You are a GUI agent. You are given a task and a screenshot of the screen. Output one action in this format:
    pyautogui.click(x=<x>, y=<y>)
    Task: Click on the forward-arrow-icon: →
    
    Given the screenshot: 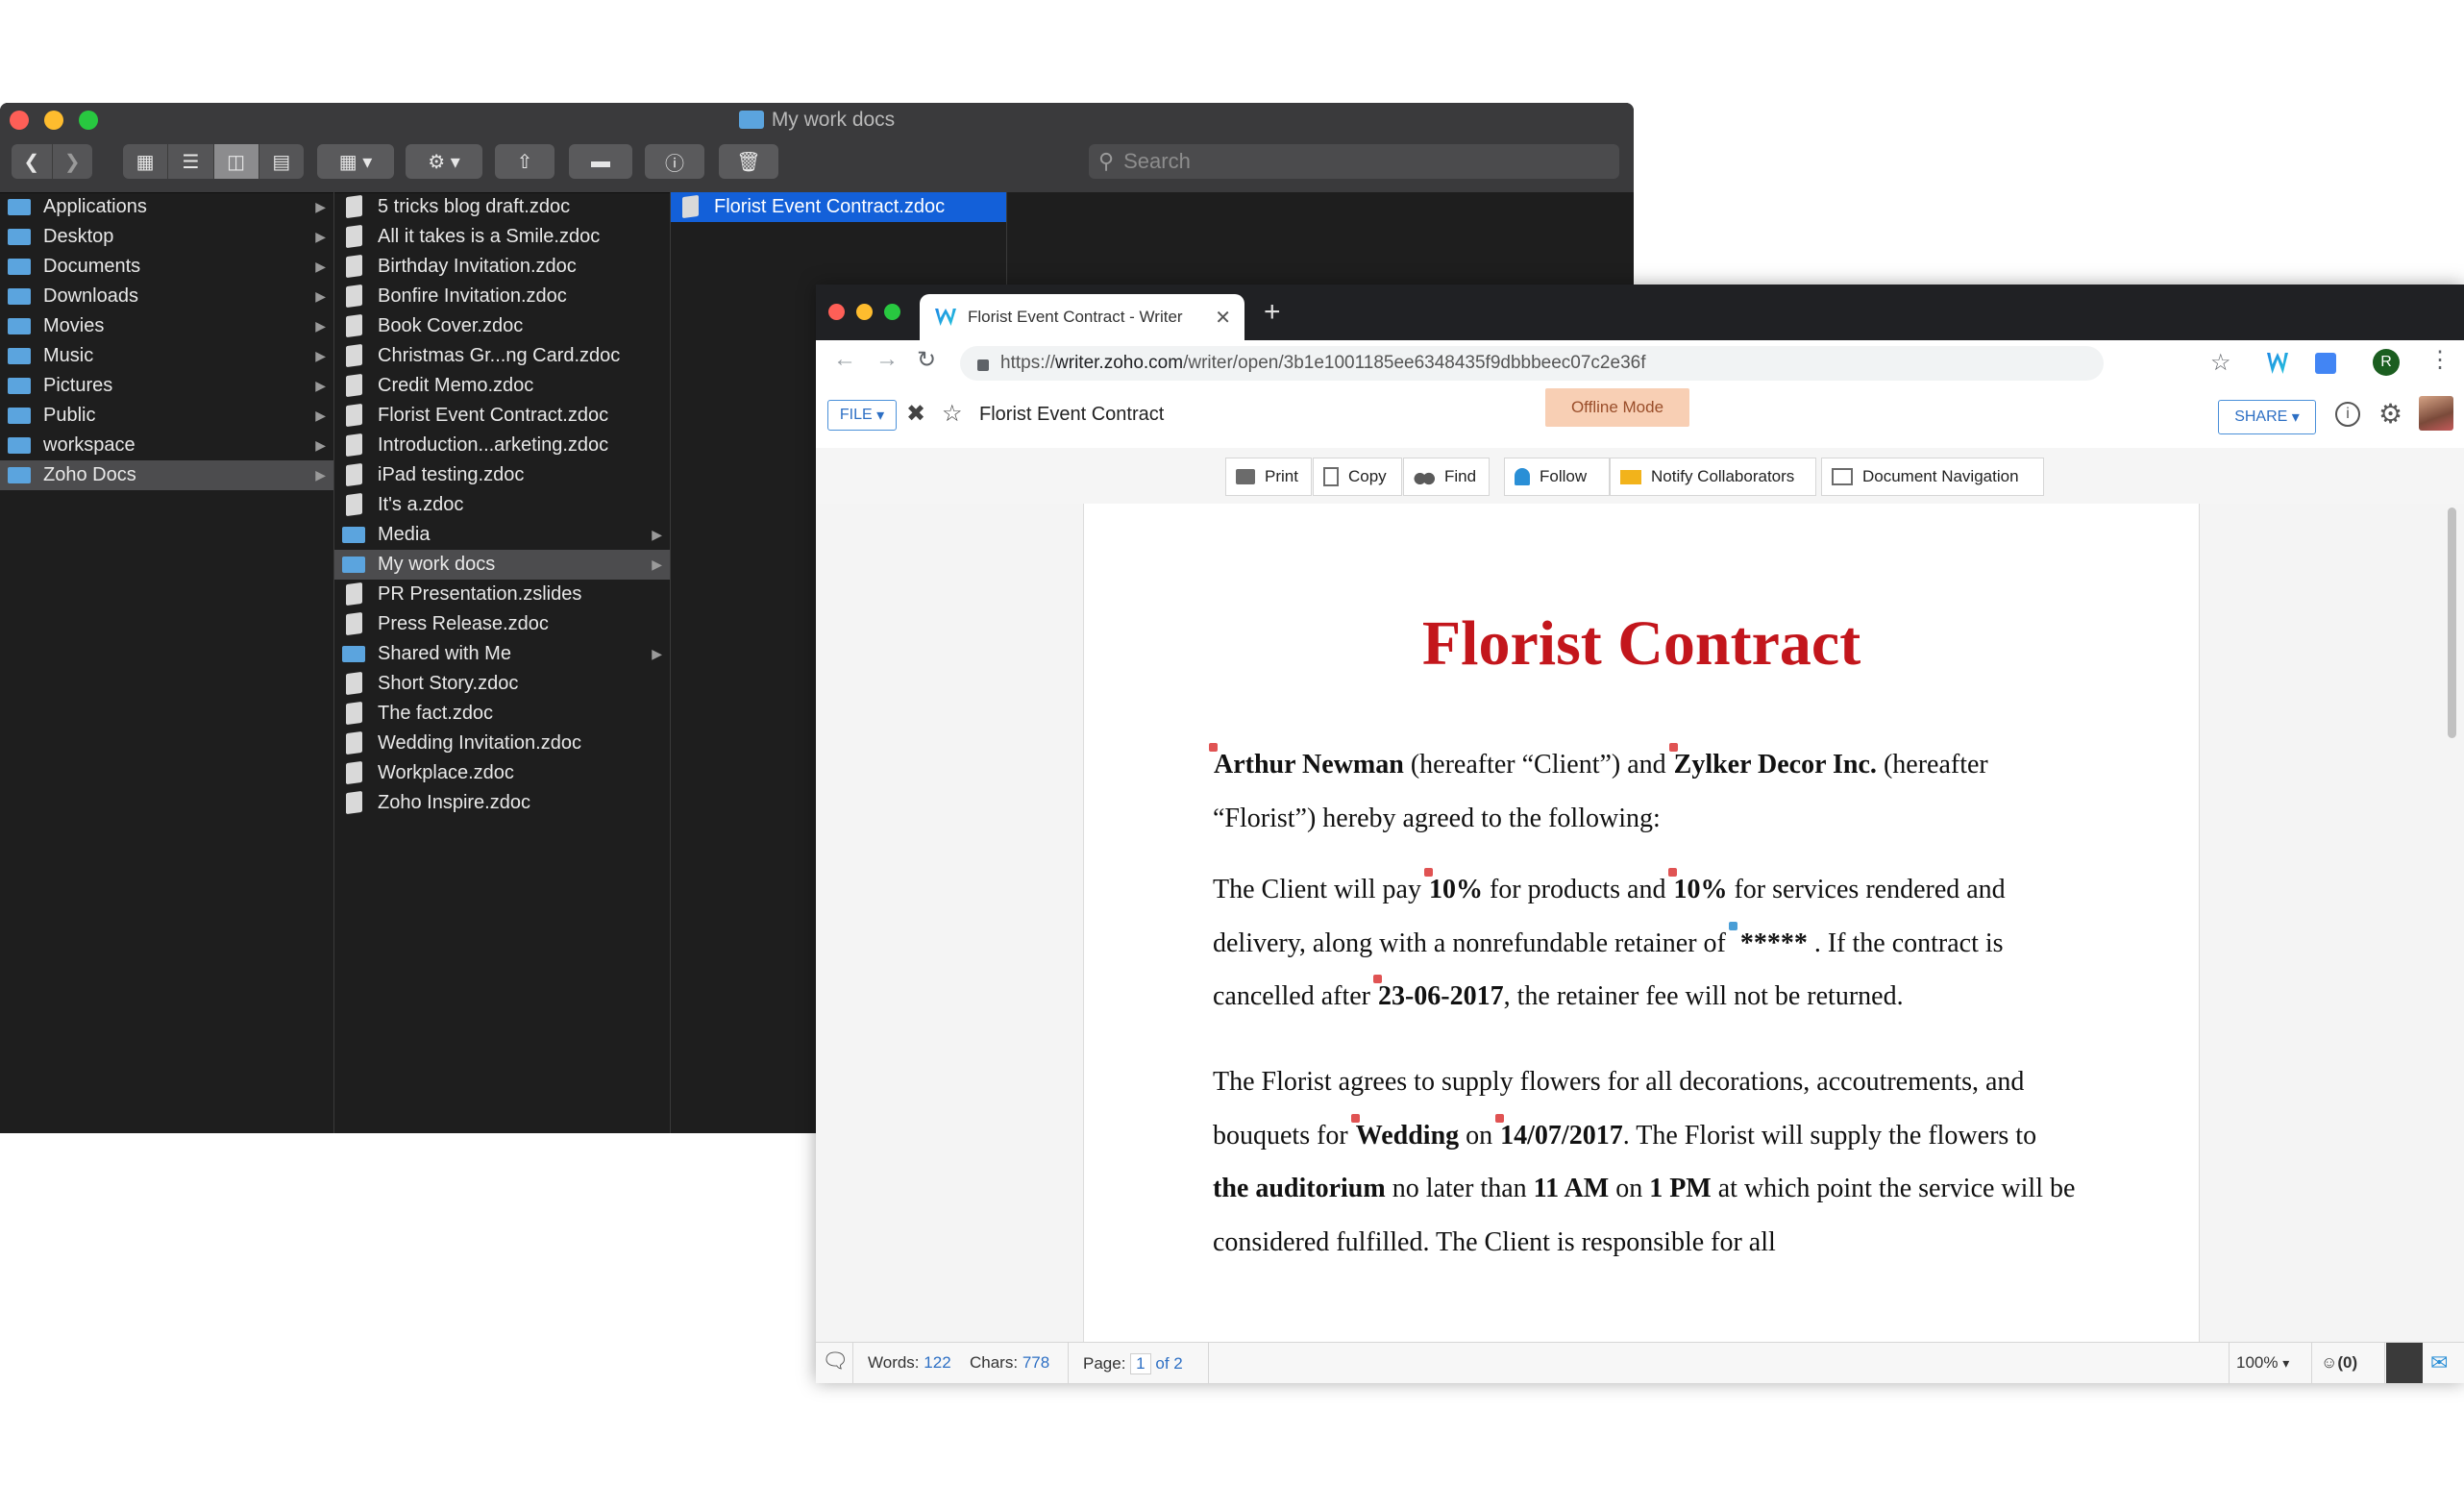 What is the action you would take?
    pyautogui.click(x=887, y=359)
    